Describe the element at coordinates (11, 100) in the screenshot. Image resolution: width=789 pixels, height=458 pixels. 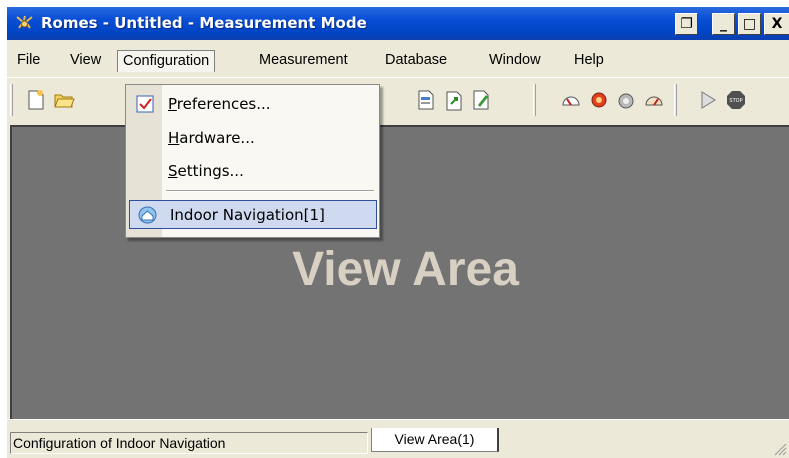
I see `toolbar-grip` at that location.